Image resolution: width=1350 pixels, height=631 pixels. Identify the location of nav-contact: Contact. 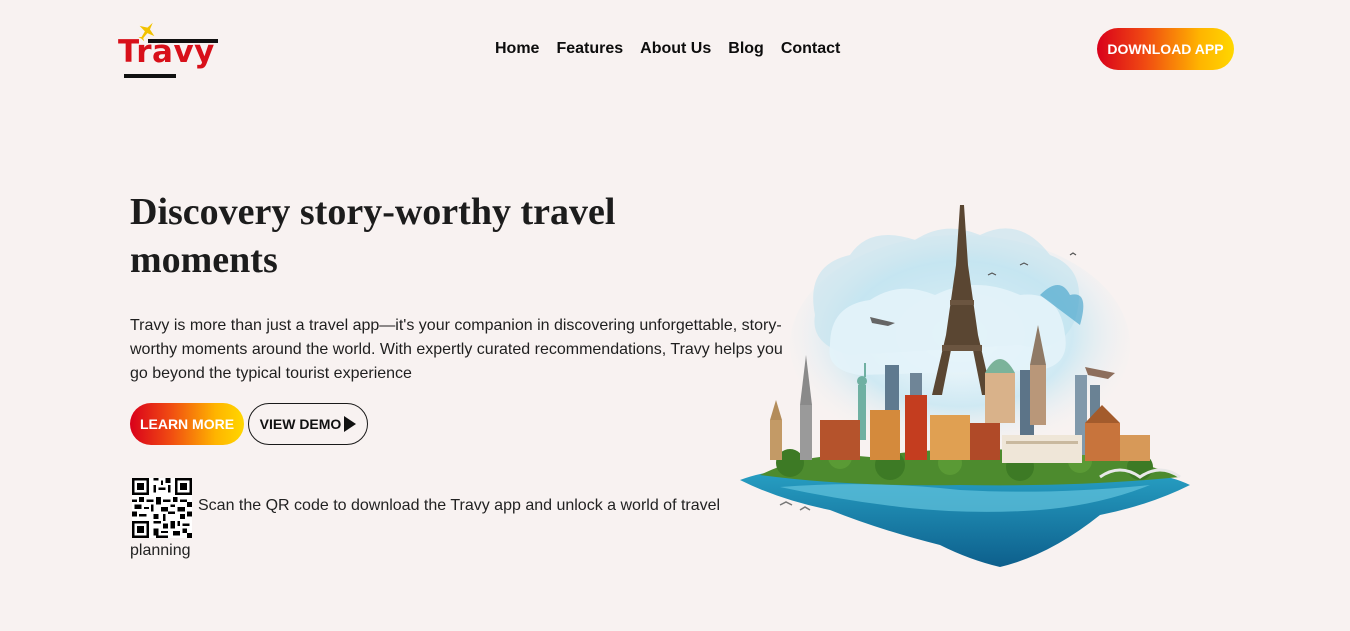
(811, 49).